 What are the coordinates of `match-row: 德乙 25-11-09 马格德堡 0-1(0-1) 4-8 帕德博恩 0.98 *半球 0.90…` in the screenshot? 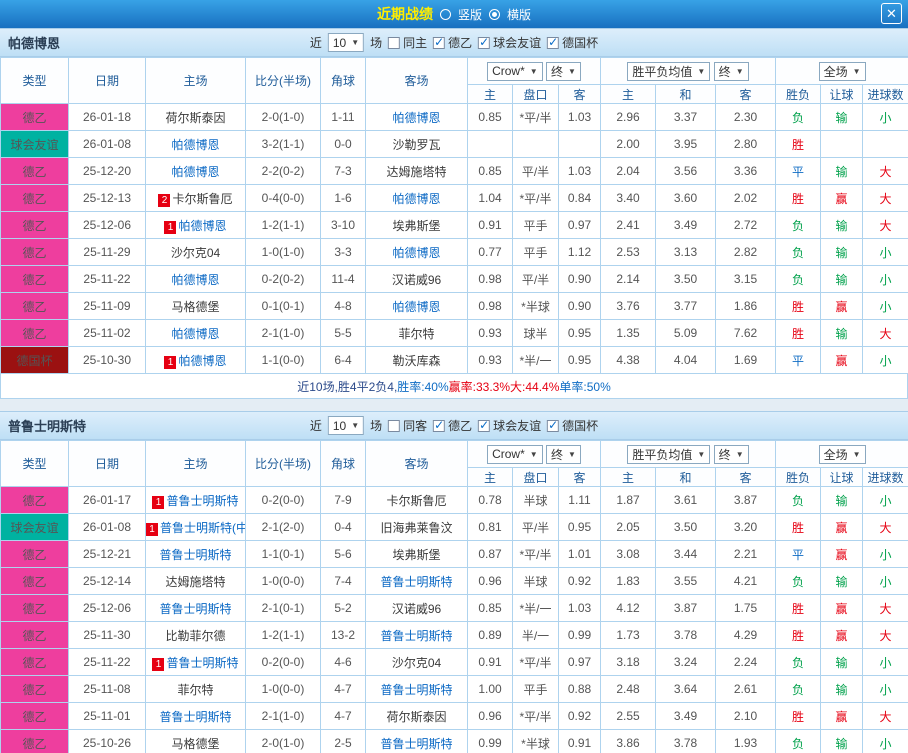 It's located at (454, 306).